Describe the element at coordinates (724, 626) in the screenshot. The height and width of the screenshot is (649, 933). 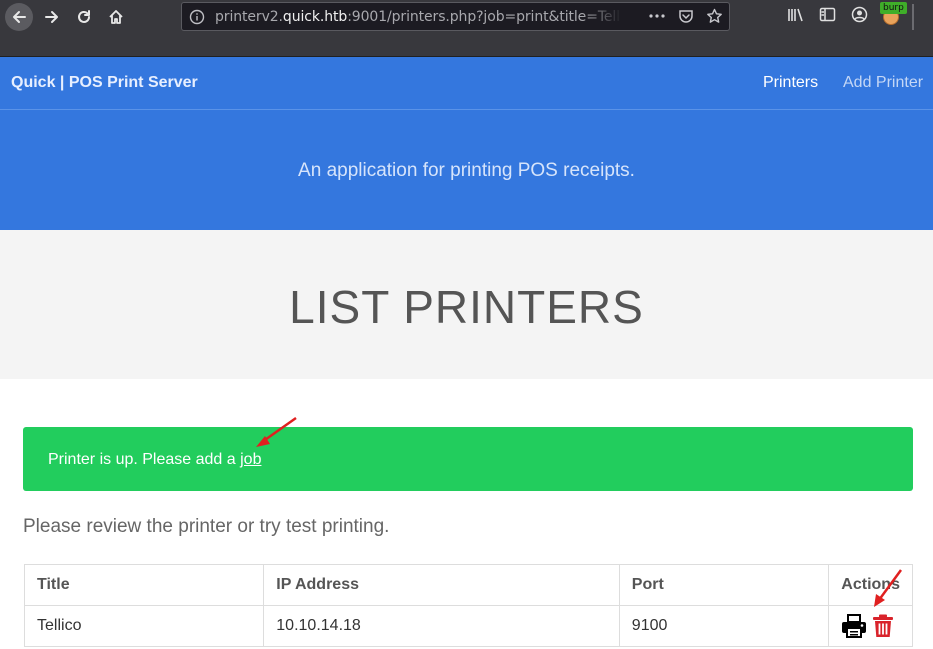
I see `printer-port-cell: 9100` at that location.